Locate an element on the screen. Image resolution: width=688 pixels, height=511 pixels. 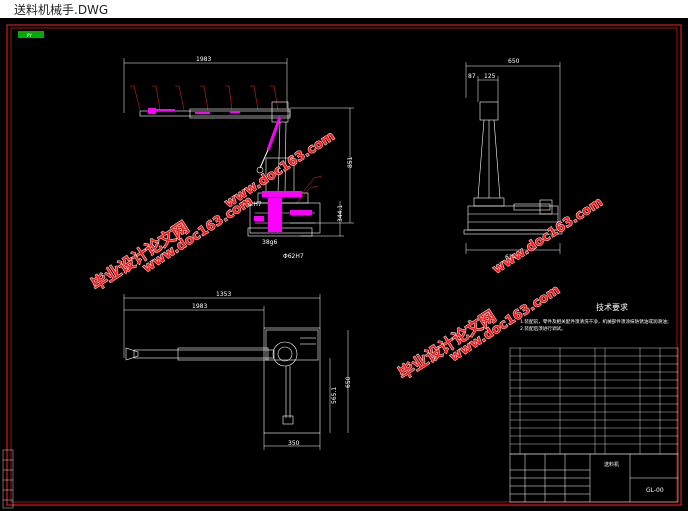
top-view: 1353 1983 650 565.1 350 is located at coordinates (237, 370).